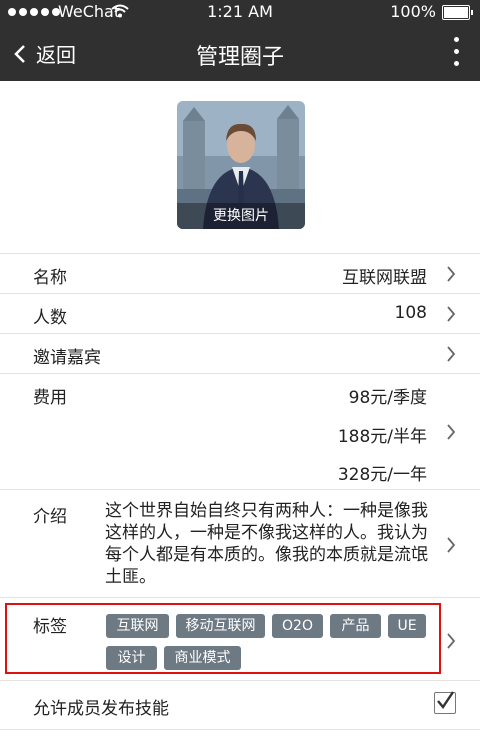  What do you see at coordinates (131, 658) in the screenshot?
I see `tag-chip: 设计` at bounding box center [131, 658].